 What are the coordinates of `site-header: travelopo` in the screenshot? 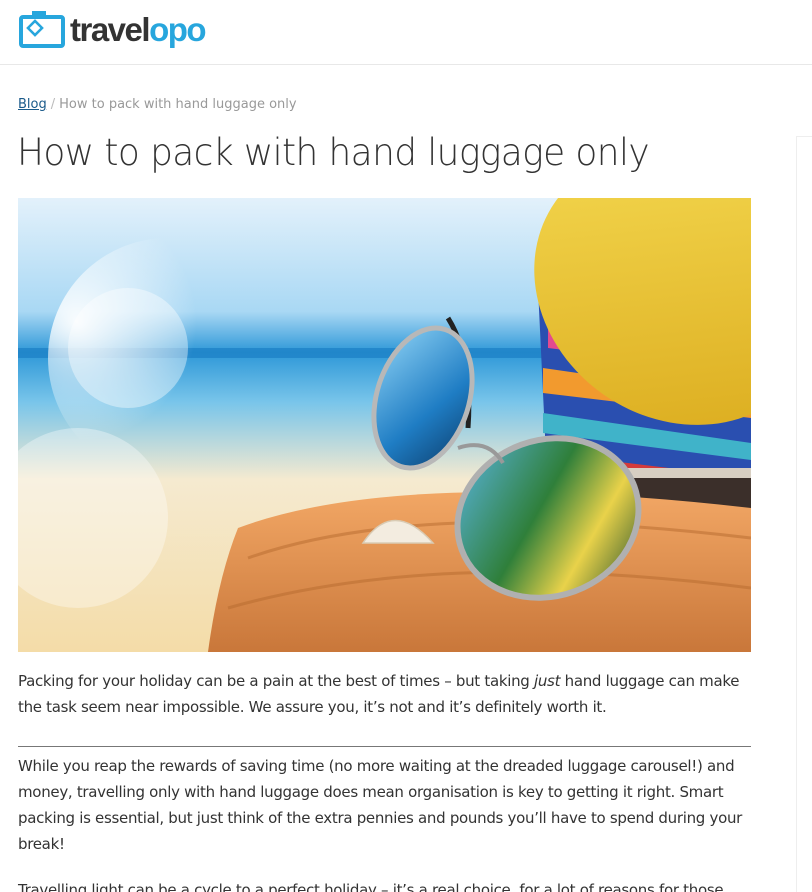 It's located at (406, 32).